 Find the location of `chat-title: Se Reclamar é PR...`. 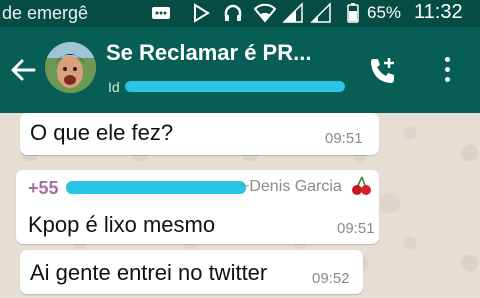

chat-title: Se Reclamar é PR... is located at coordinates (208, 53).